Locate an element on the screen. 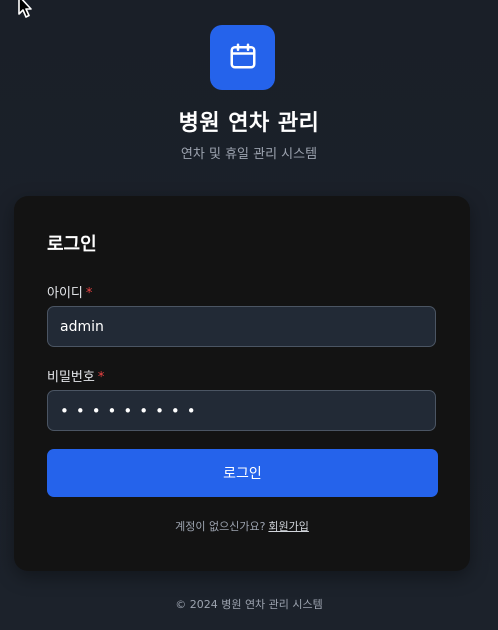  signup-link: 회원가입 is located at coordinates (288, 526).